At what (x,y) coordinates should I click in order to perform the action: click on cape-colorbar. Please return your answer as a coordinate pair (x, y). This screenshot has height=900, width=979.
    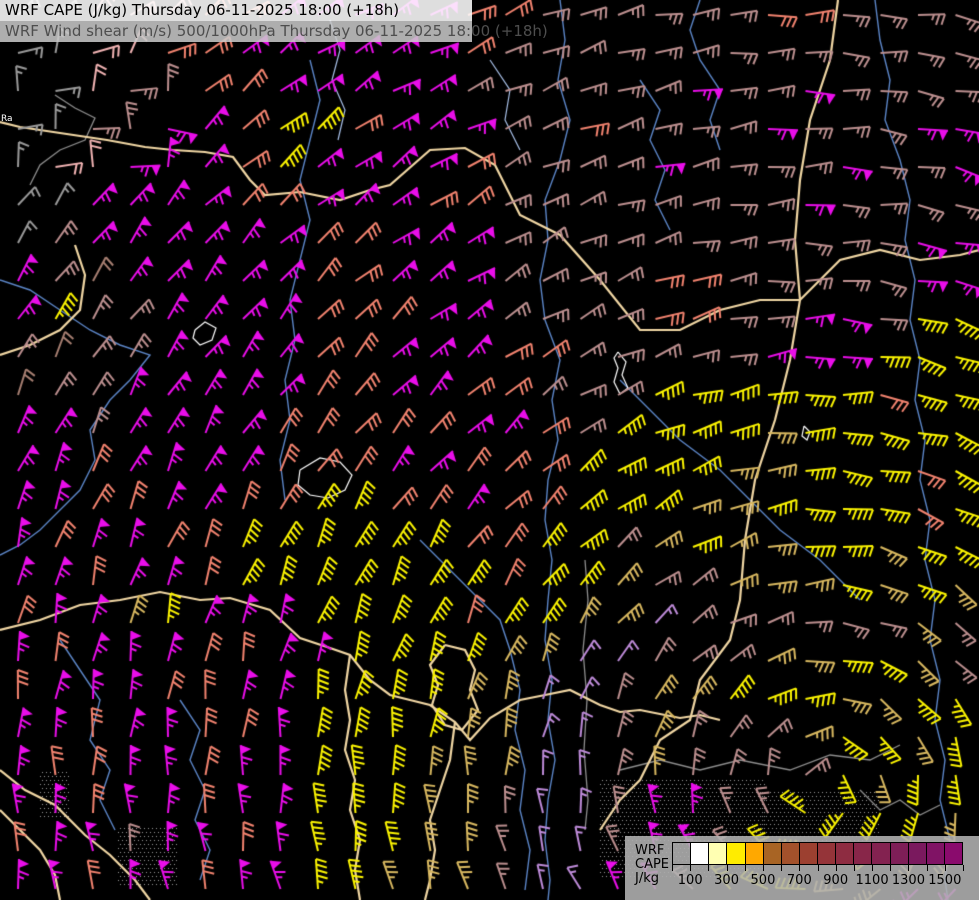
    Looking at the image, I should click on (817, 853).